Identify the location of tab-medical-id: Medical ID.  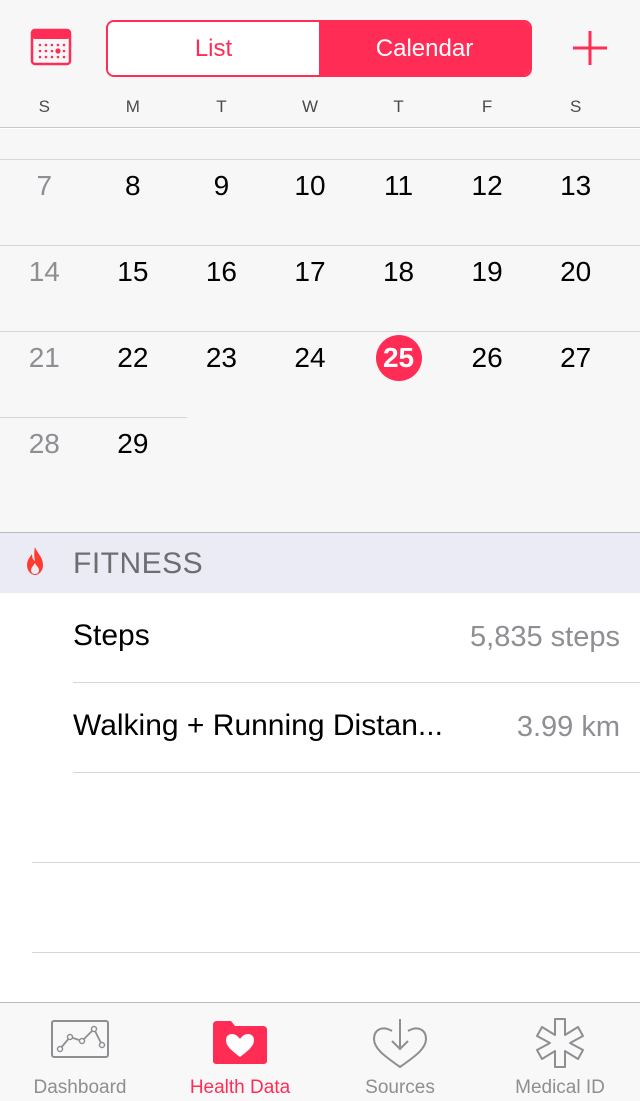
(560, 1052).